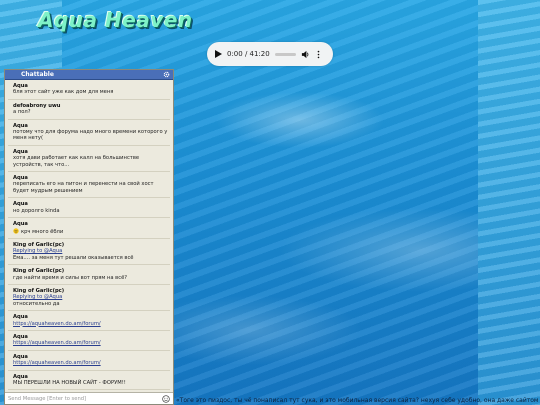 Image resolution: width=540 pixels, height=405 pixels. I want to click on chat-message: Aqua МЫ ПЕРЕШЛИ НА НОВЫЙ САЙТ - ФОРУМ!!, so click(89, 382).